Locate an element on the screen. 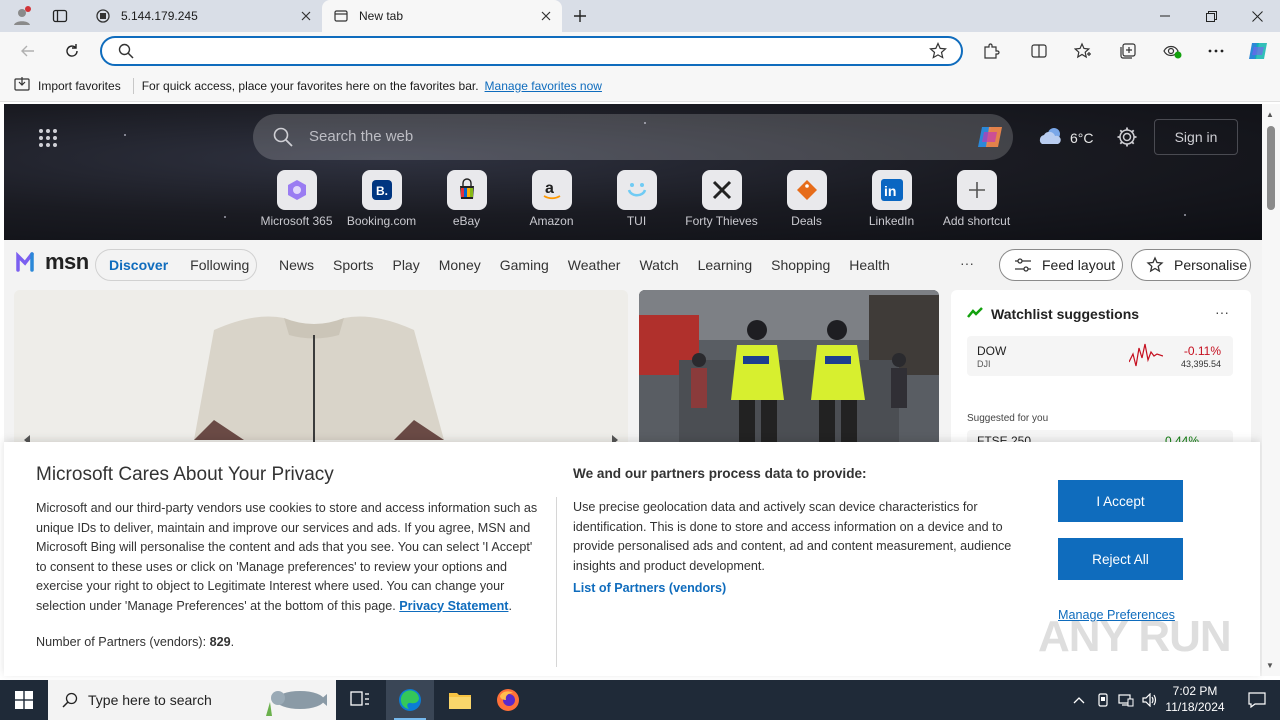  scroll-down-icon: ▼ is located at coordinates (1270, 665).